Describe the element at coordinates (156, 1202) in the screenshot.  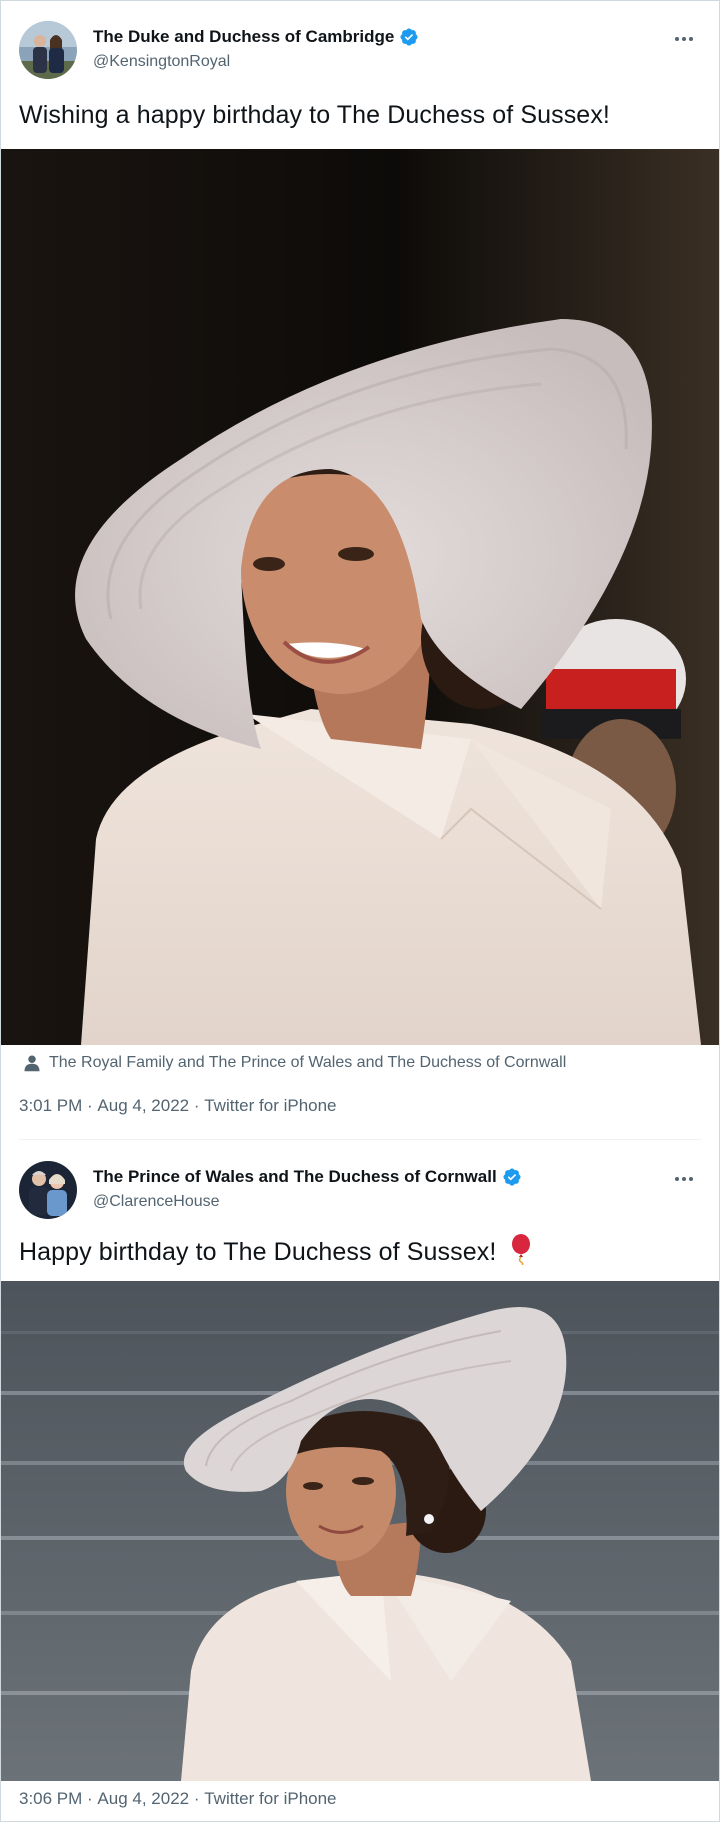
I see `author-handle: @ClarenceHouse` at that location.